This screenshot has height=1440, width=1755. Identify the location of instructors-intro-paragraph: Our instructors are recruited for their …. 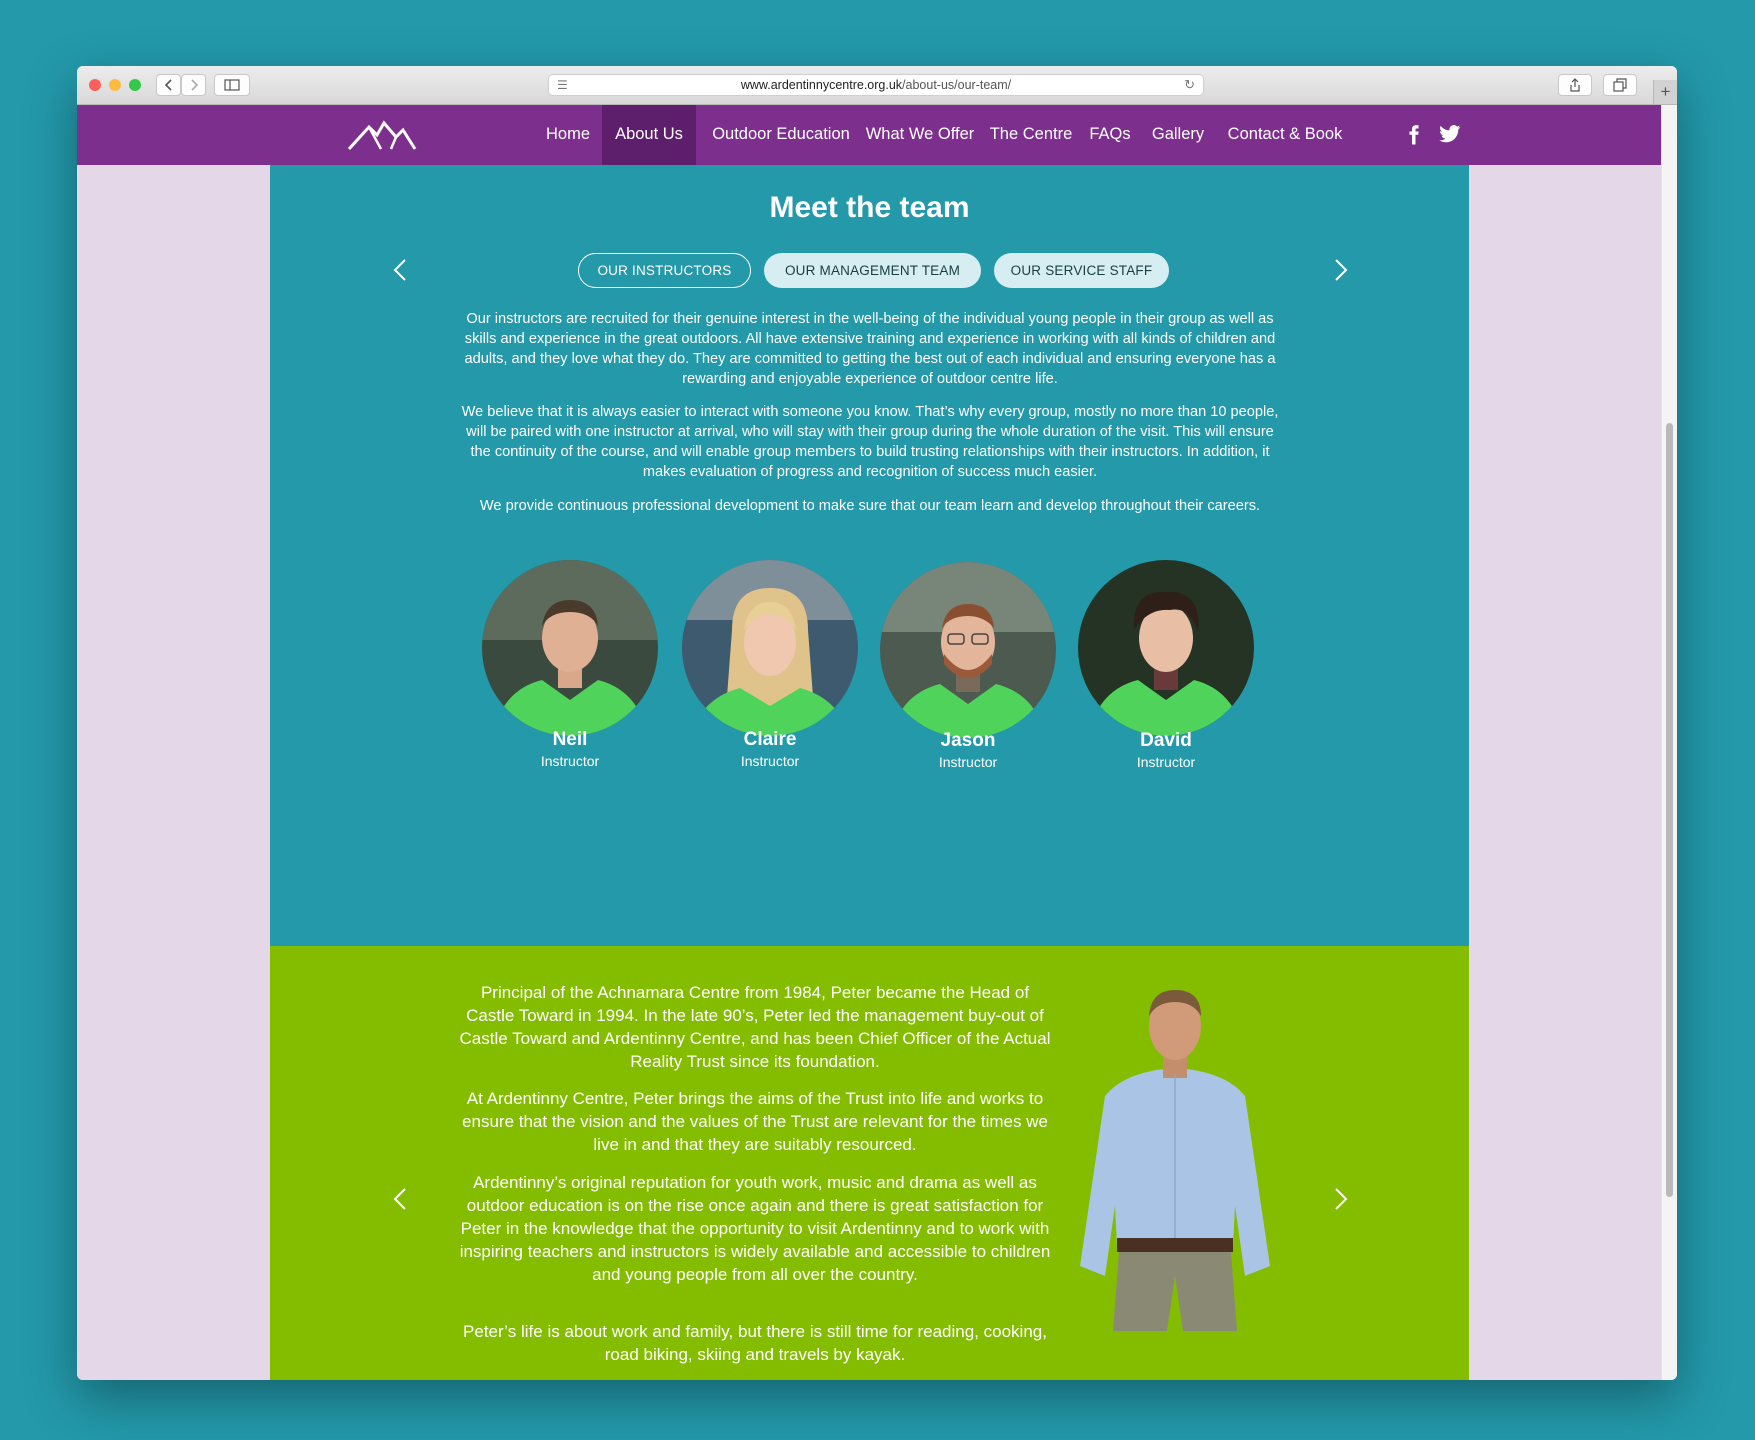
(870, 349).